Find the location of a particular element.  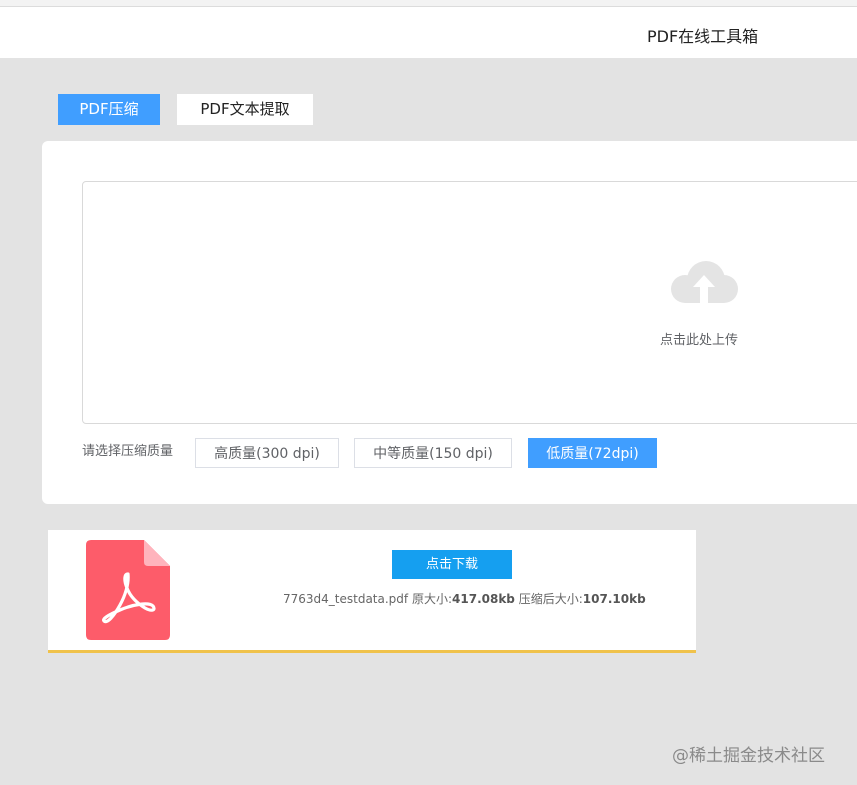

watermark: @稀土掘金技术社区 is located at coordinates (748, 756).